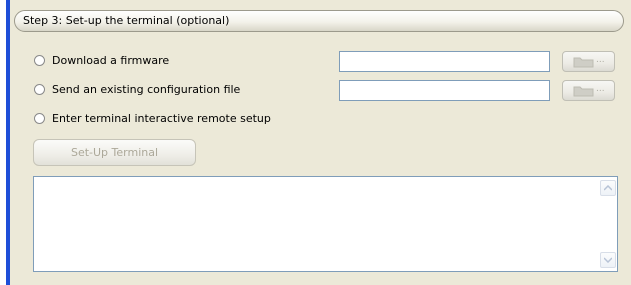 Image resolution: width=631 pixels, height=285 pixels. What do you see at coordinates (39, 60) in the screenshot?
I see `radio-download-firmware` at bounding box center [39, 60].